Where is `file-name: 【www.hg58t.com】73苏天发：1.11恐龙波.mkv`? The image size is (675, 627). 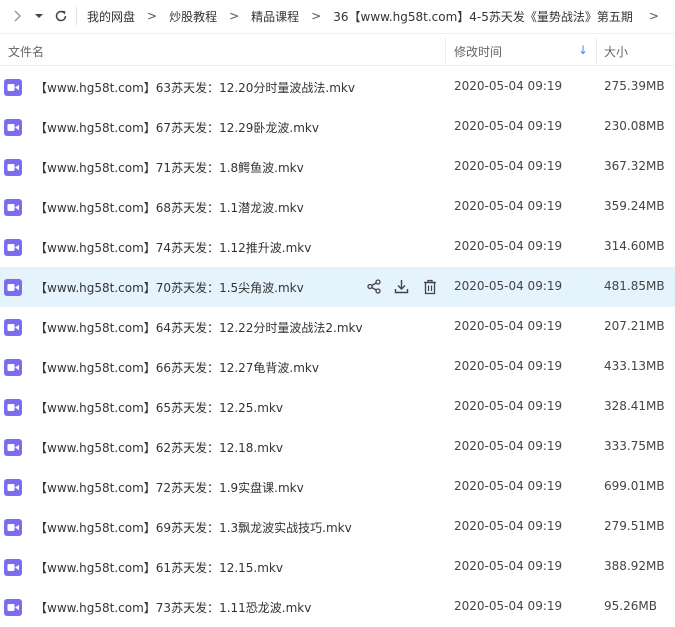 file-name: 【www.hg58t.com】73苏天发：1.11恐龙波.mkv is located at coordinates (173, 607).